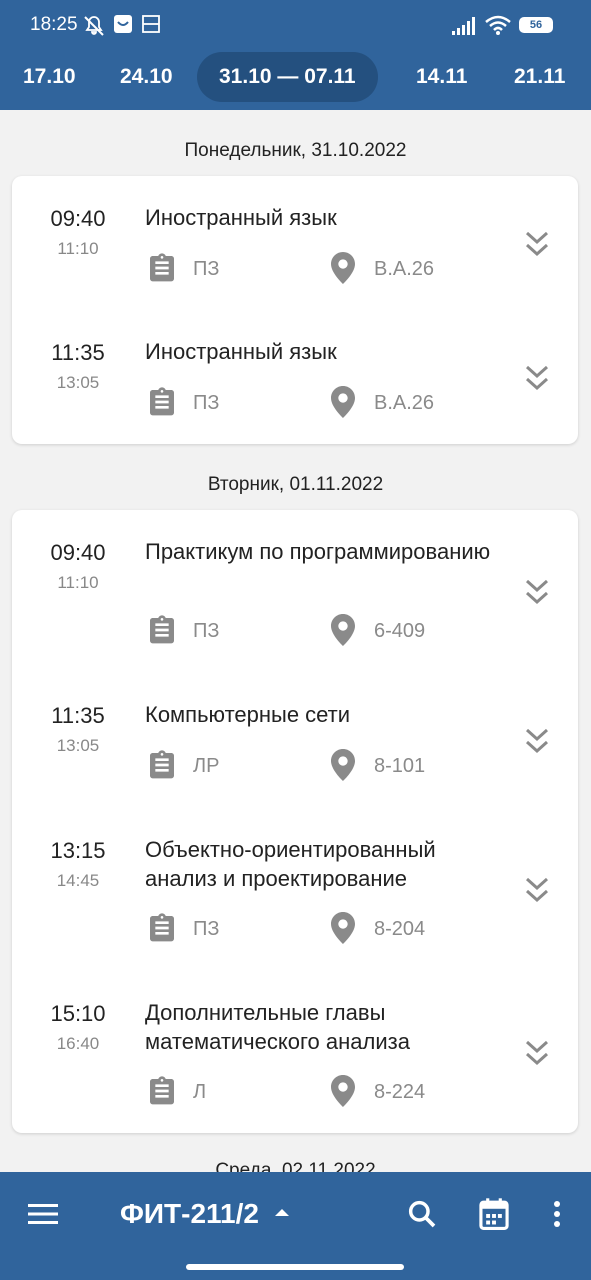  Describe the element at coordinates (463, 26) in the screenshot. I see `signal-icon` at that location.